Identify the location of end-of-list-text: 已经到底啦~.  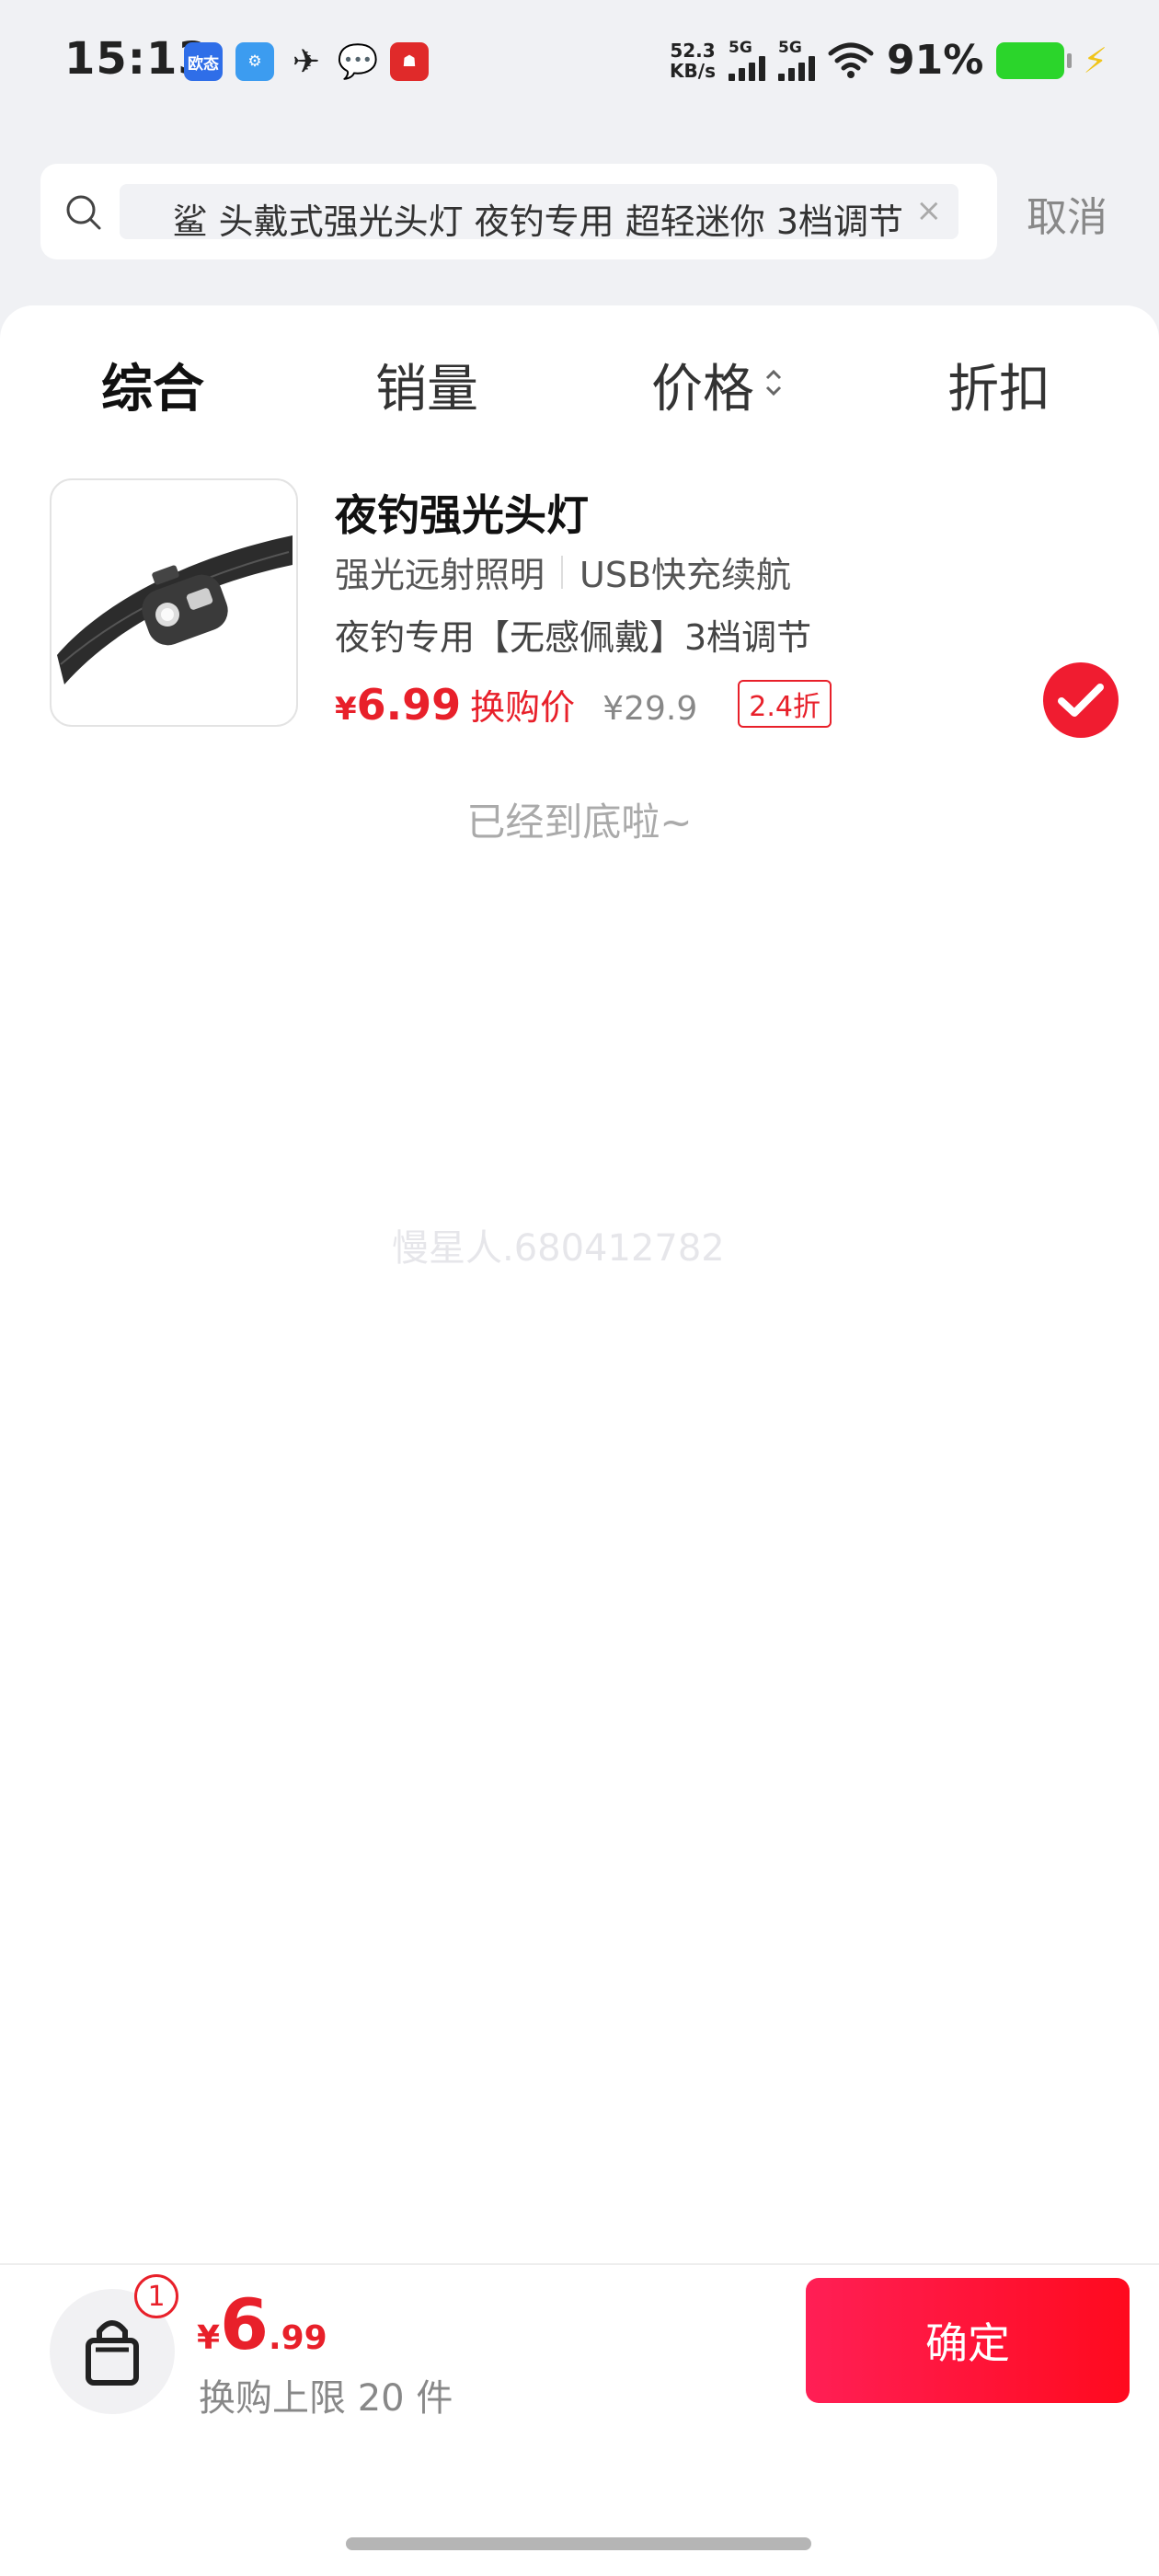
(579, 822).